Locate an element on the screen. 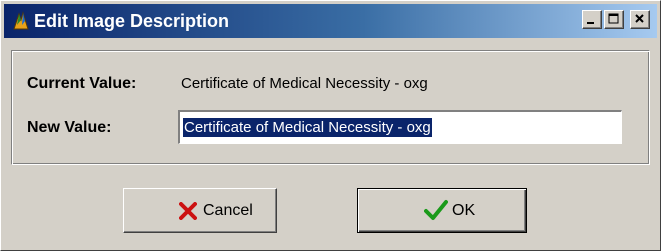  window-title: Edit Image Description is located at coordinates (132, 21).